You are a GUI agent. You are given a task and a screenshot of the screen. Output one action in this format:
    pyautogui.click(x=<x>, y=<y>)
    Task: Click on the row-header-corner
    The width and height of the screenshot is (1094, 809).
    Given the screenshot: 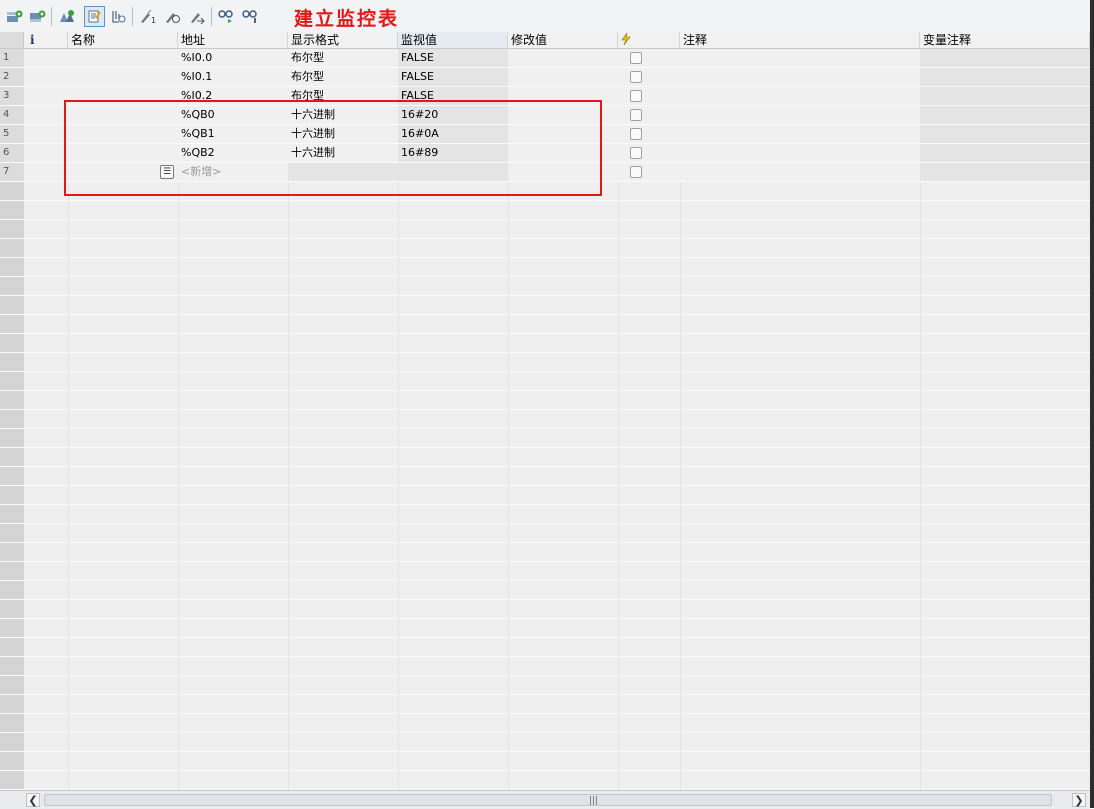 What is the action you would take?
    pyautogui.click(x=12, y=40)
    